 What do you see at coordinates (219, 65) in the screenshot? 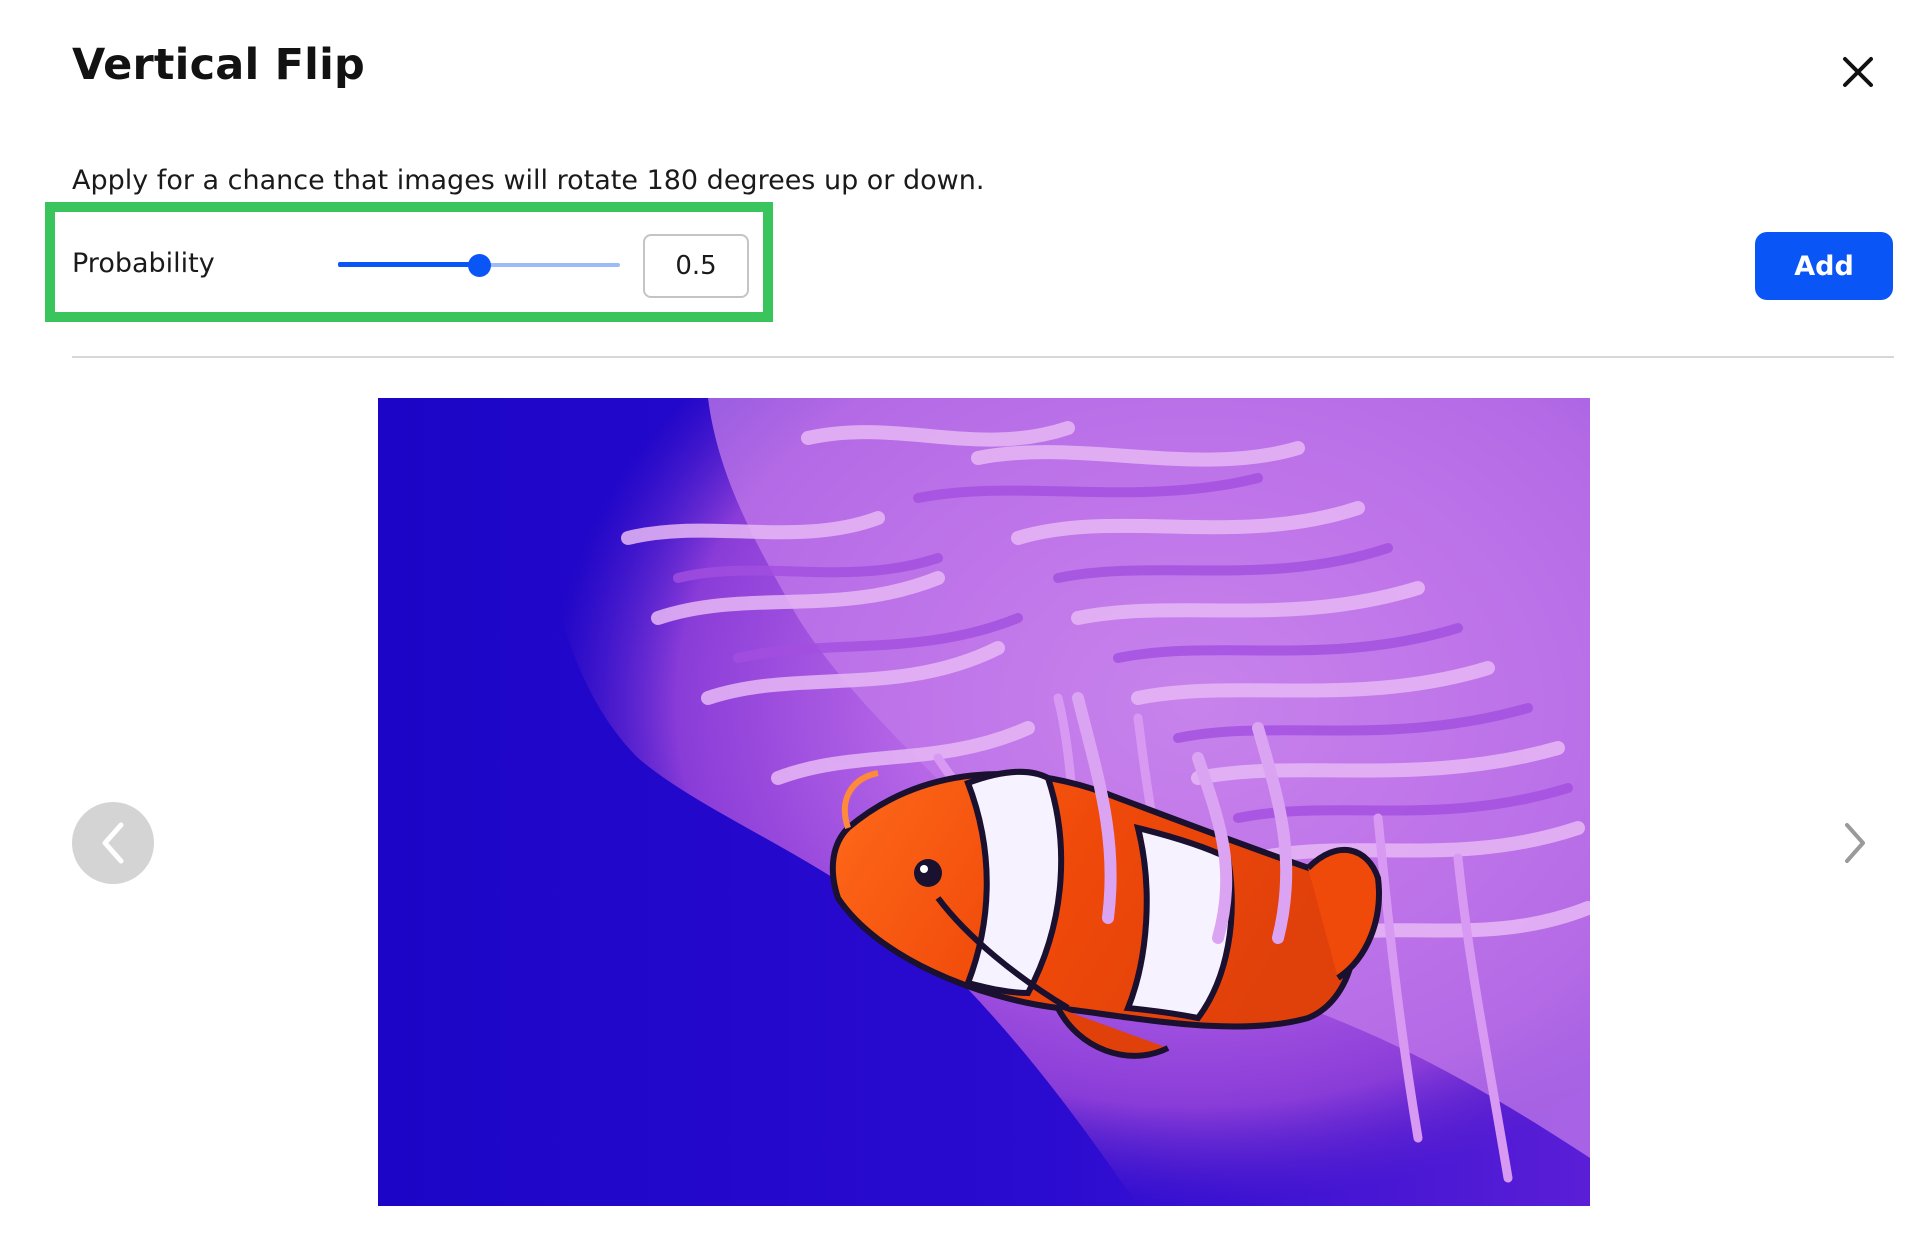
I see `dialog-title: Vertical Flip` at bounding box center [219, 65].